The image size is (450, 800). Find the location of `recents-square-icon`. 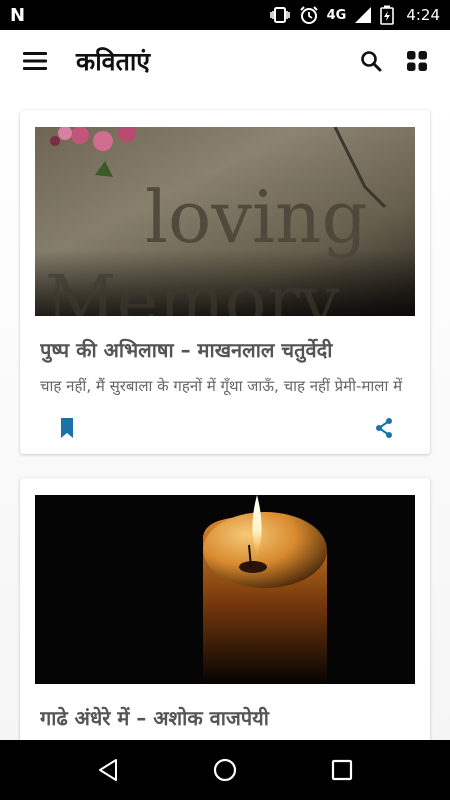

recents-square-icon is located at coordinates (341, 770).